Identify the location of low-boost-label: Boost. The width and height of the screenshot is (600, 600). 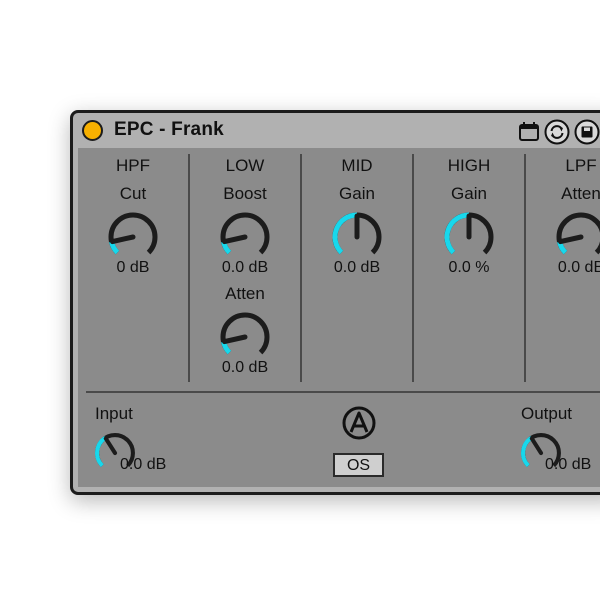
(245, 193).